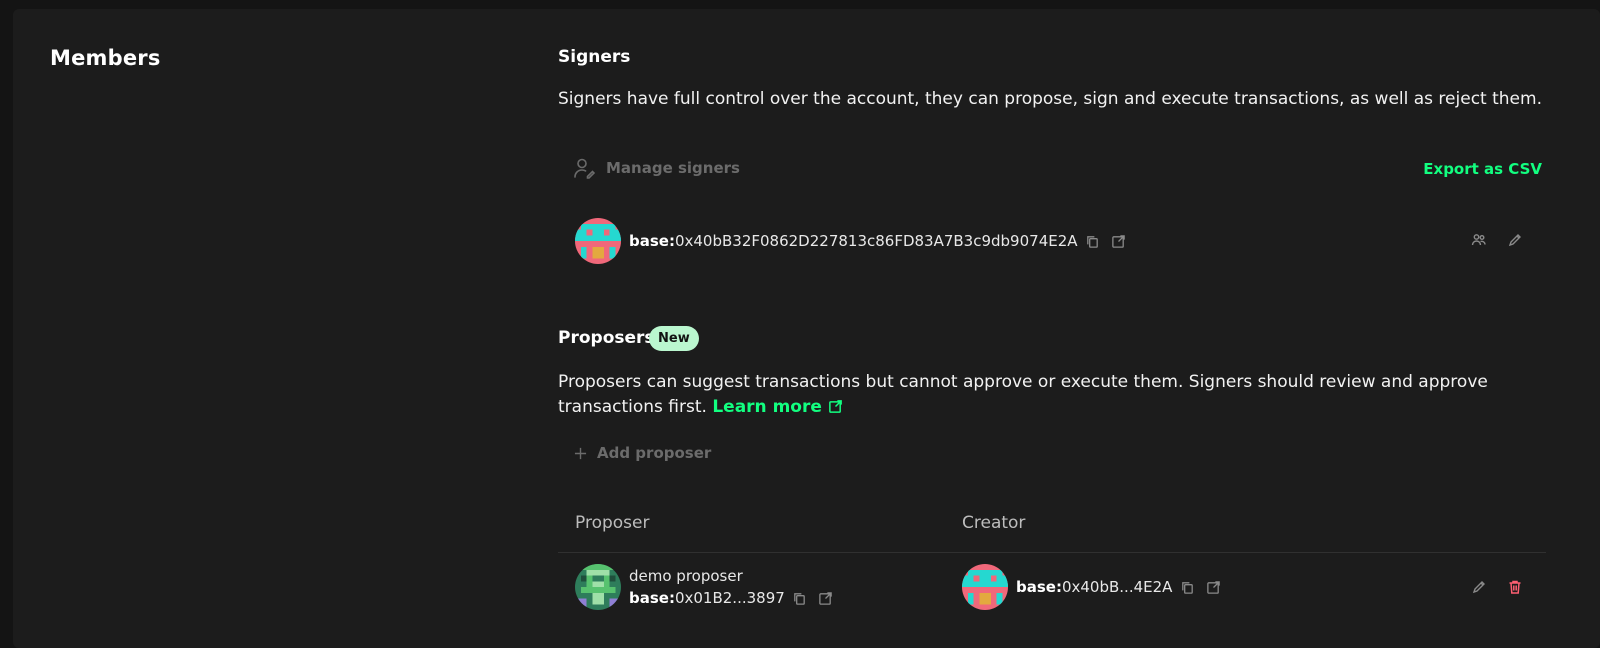 The width and height of the screenshot is (1600, 648). What do you see at coordinates (652, 241) in the screenshot?
I see `signer-chain: base:` at bounding box center [652, 241].